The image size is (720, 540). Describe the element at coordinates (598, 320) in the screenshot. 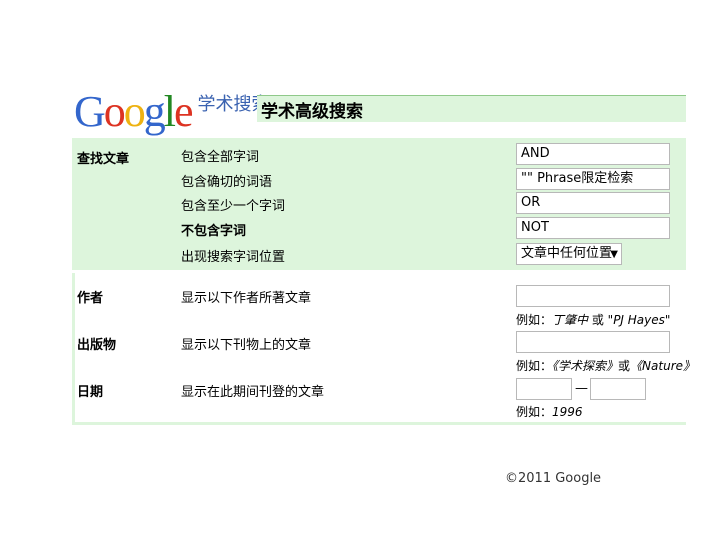

I see `author-hint-or: 或` at that location.